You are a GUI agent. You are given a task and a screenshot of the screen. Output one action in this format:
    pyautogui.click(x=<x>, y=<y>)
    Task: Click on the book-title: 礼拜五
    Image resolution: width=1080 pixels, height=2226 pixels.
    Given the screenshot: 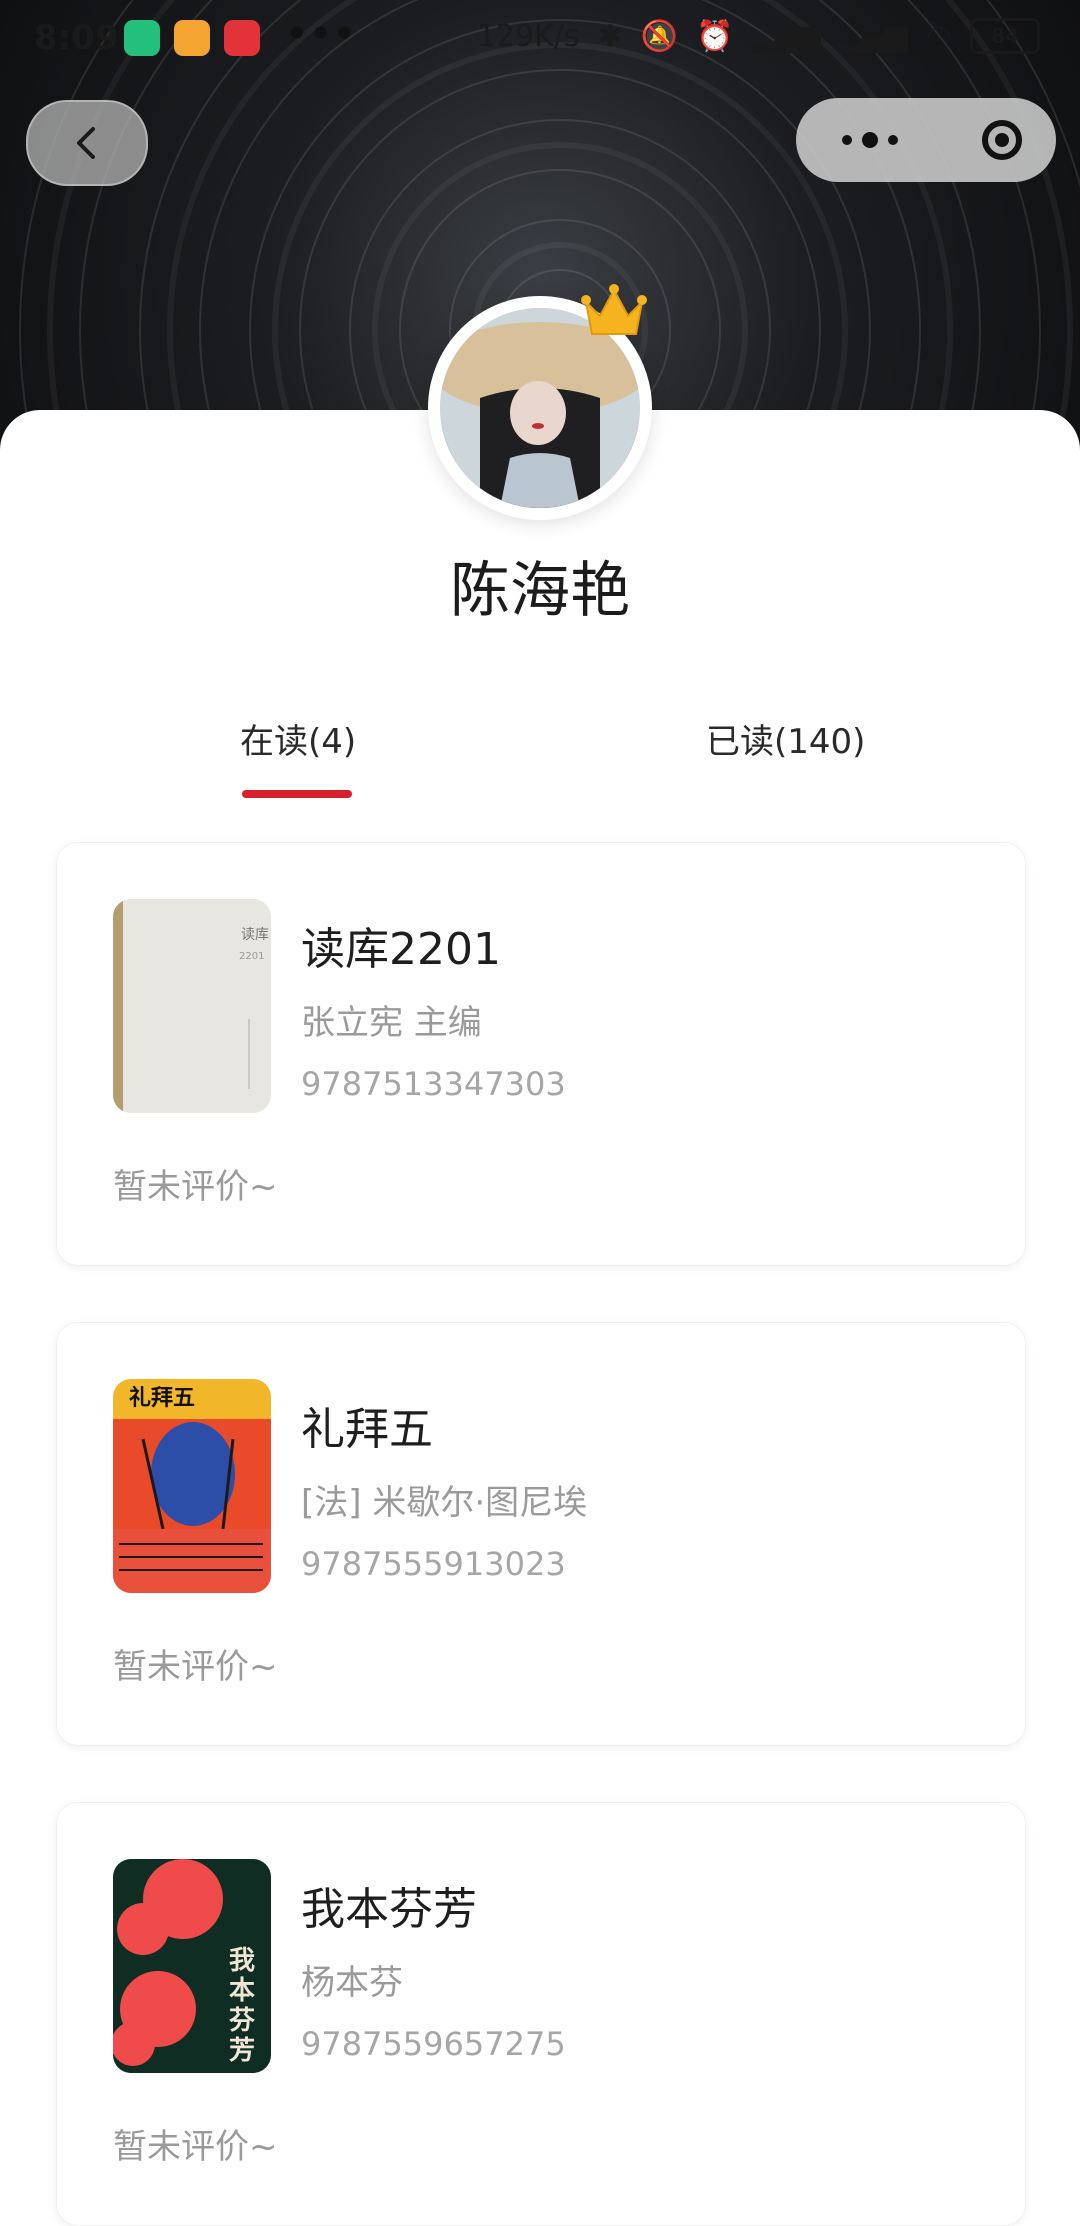 What is the action you would take?
    pyautogui.click(x=367, y=1429)
    